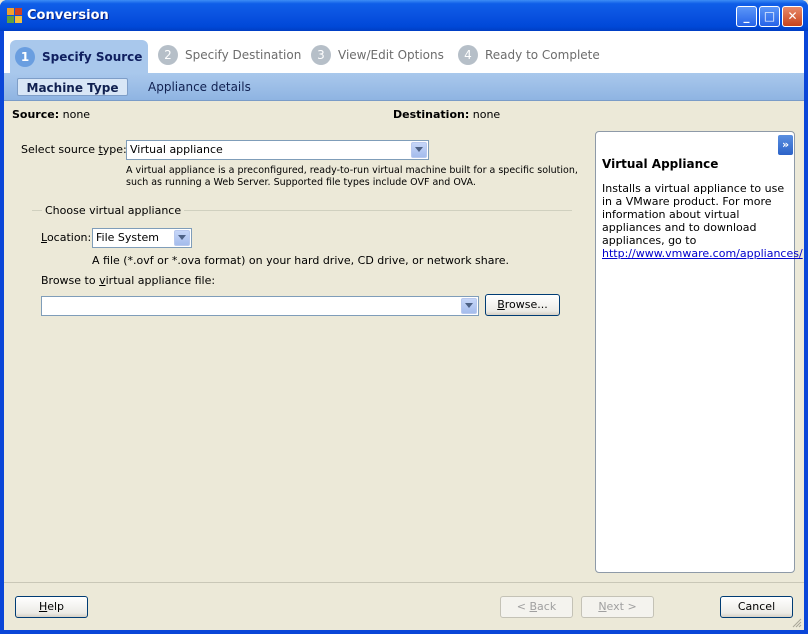 The image size is (808, 634). Describe the element at coordinates (72, 87) in the screenshot. I see `tab-machine-type: Machine Type` at that location.